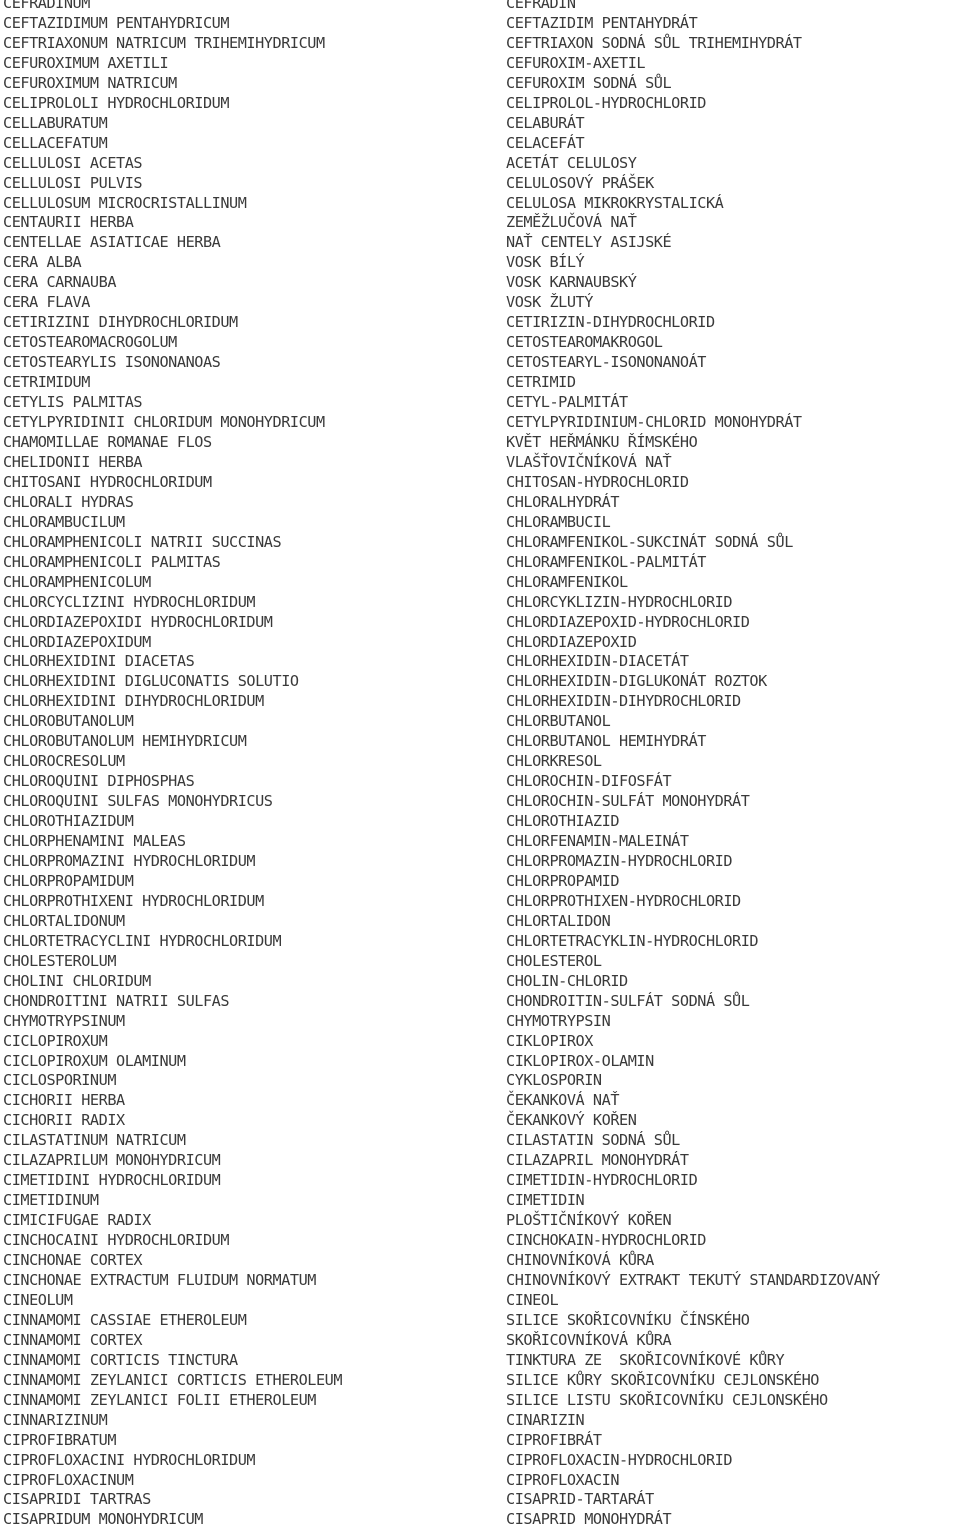 The width and height of the screenshot is (960, 1530). What do you see at coordinates (545, 122) in the screenshot?
I see `czech-term: CELABURÁT` at bounding box center [545, 122].